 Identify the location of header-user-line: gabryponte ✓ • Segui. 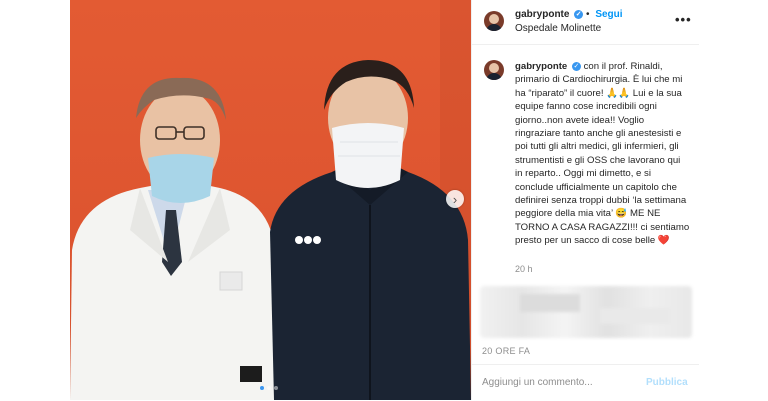
(569, 14).